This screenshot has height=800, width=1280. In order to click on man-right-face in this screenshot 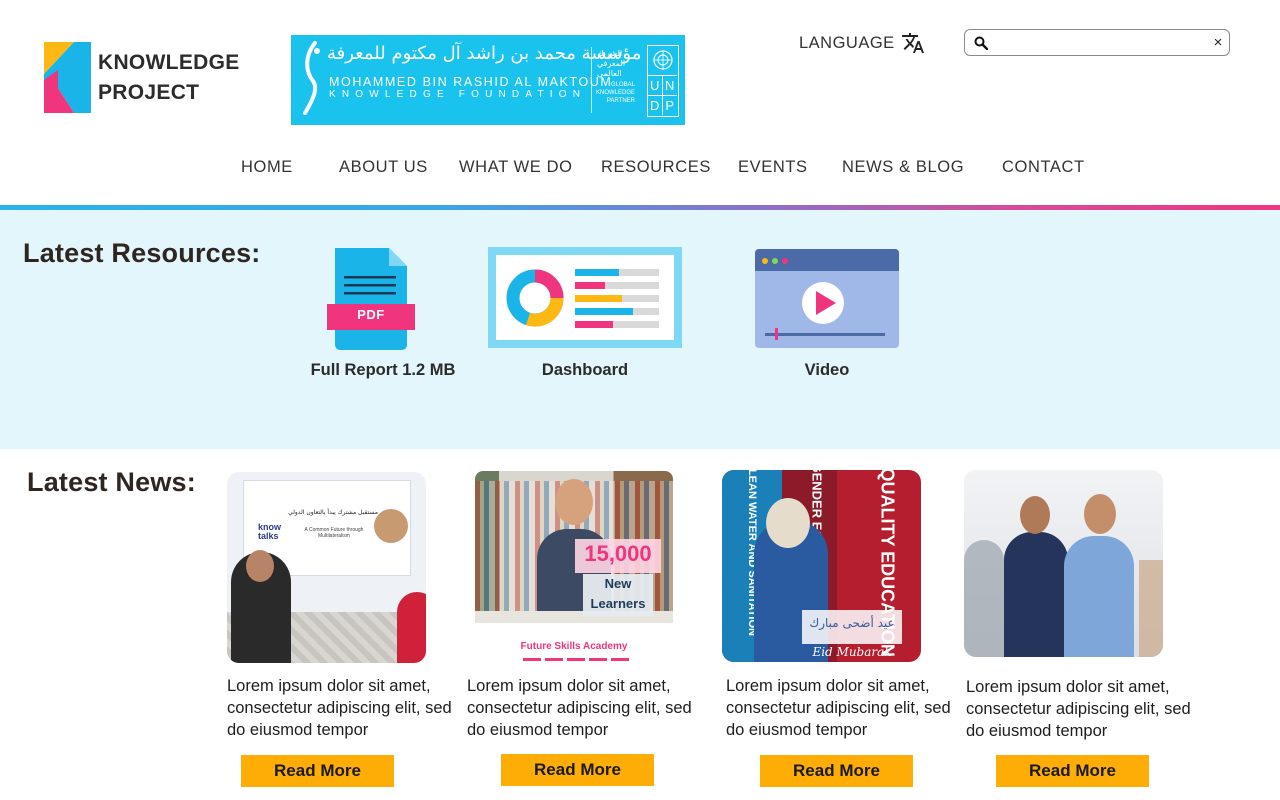, I will do `click(1100, 514)`.